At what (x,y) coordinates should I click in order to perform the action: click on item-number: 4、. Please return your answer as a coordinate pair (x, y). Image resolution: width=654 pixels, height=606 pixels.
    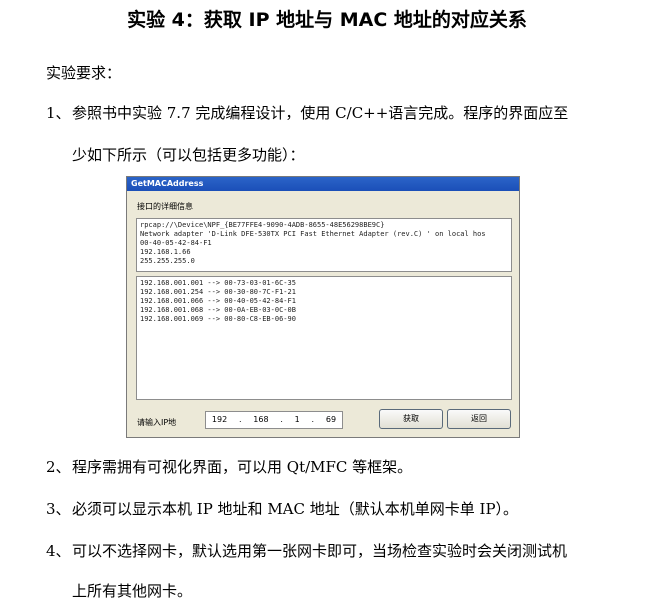
    Looking at the image, I should click on (58, 551).